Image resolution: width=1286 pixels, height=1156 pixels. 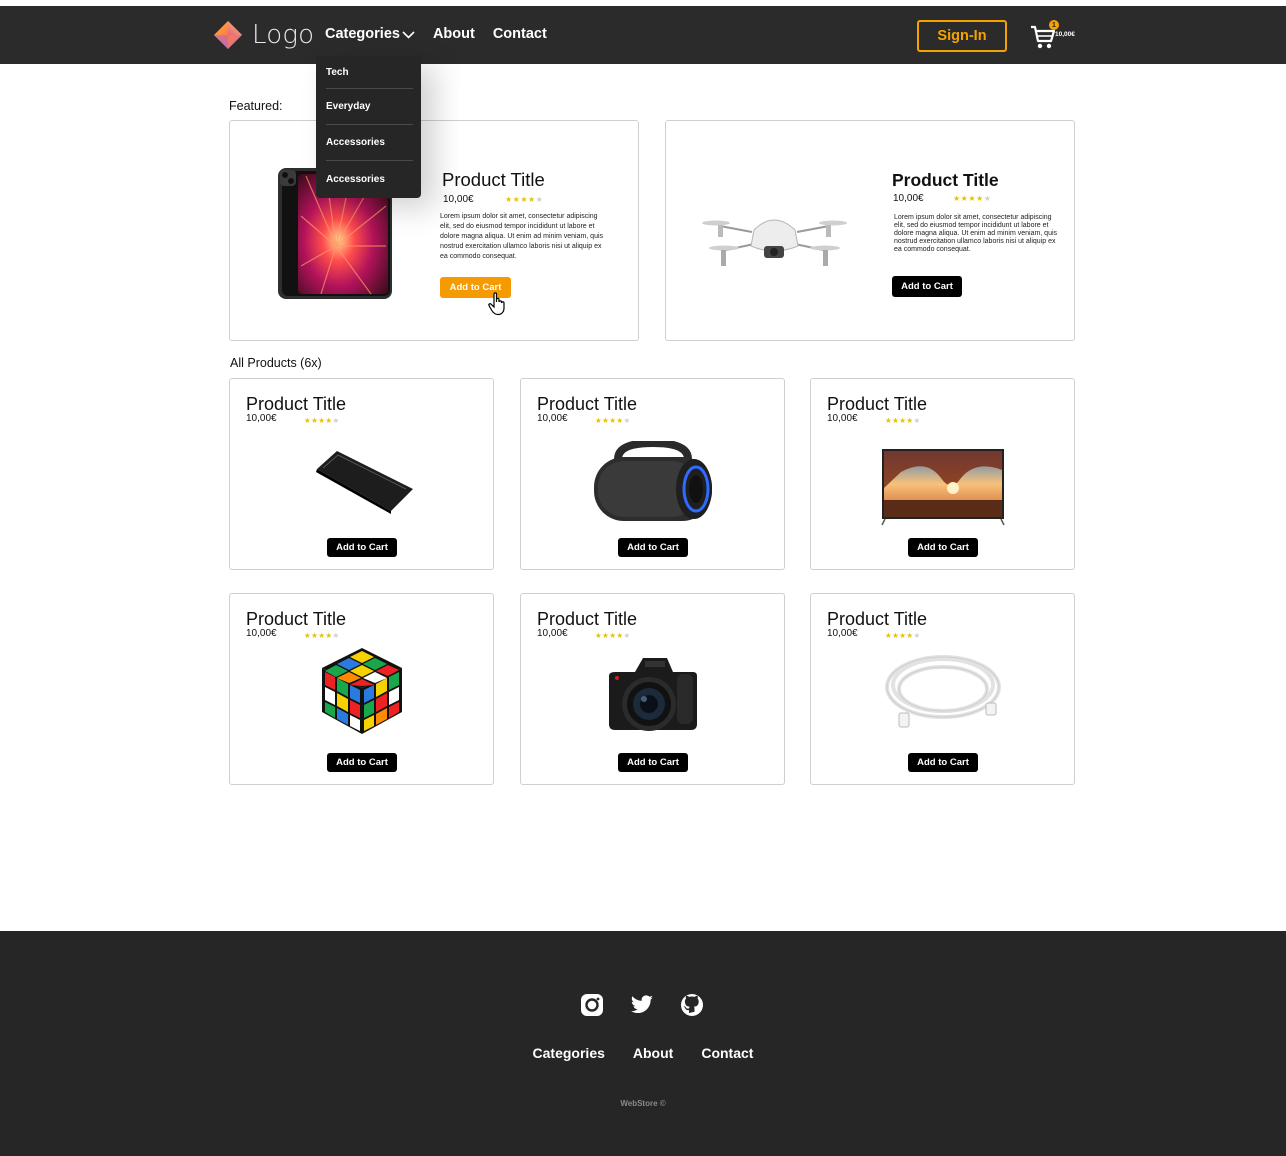 I want to click on power-bank-image, so click(x=364, y=482).